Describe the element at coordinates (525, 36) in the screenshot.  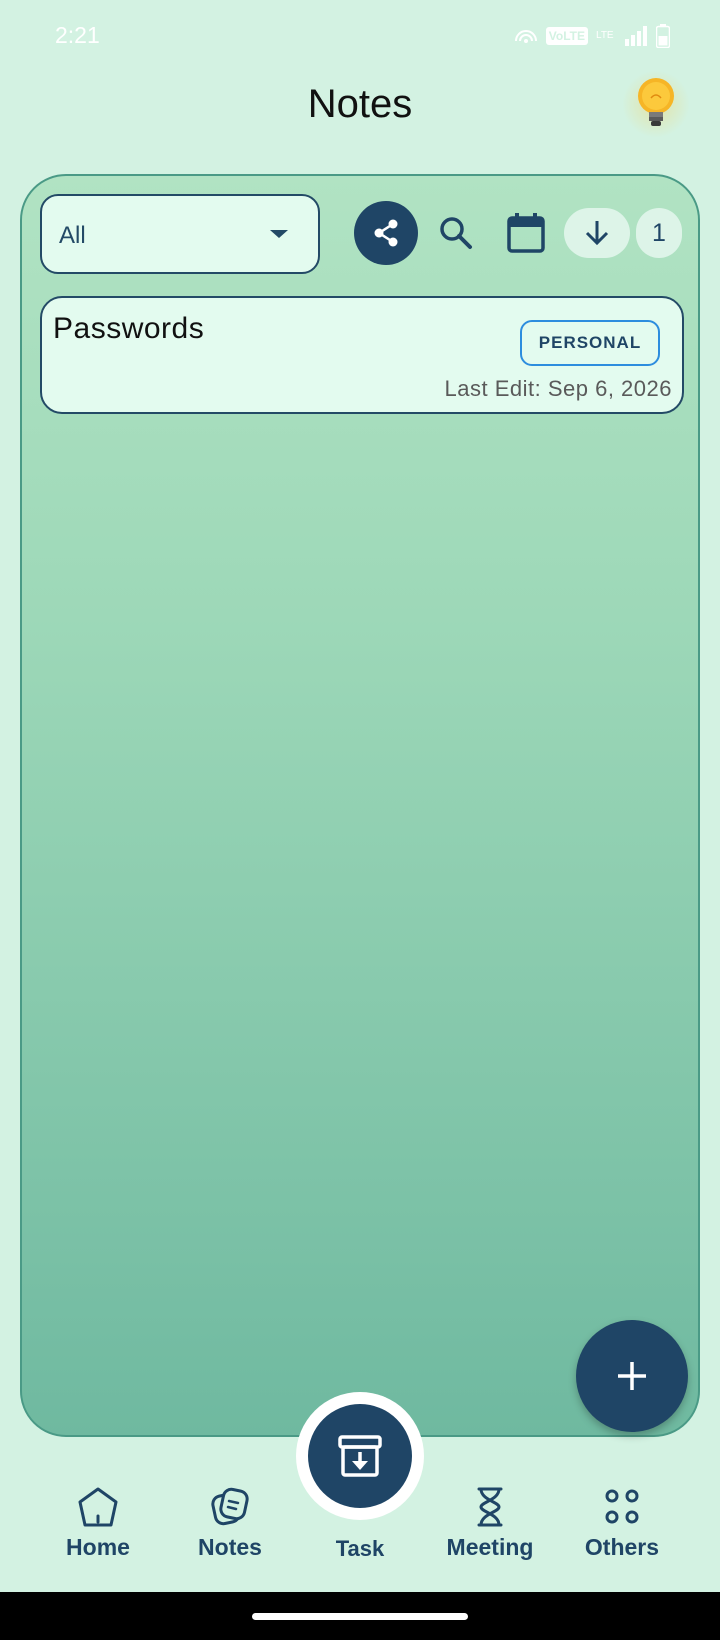
I see `hotspot-icon` at that location.